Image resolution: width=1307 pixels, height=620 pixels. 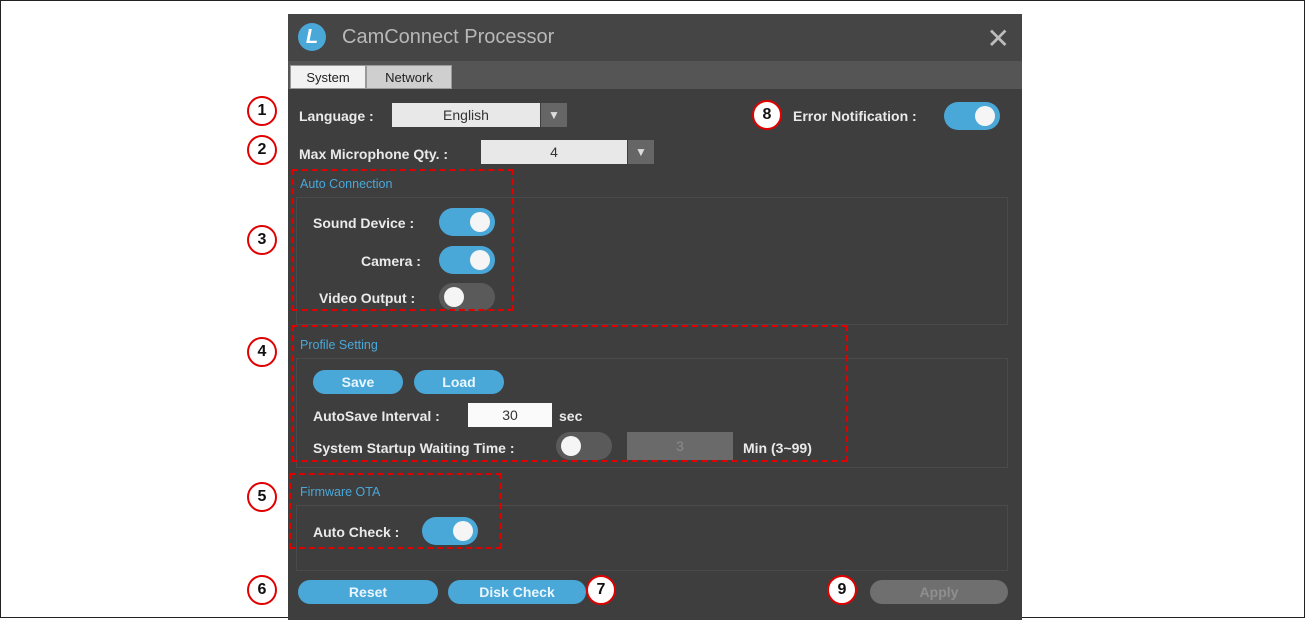 What do you see at coordinates (972, 116) in the screenshot?
I see `error-notification-toggle` at bounding box center [972, 116].